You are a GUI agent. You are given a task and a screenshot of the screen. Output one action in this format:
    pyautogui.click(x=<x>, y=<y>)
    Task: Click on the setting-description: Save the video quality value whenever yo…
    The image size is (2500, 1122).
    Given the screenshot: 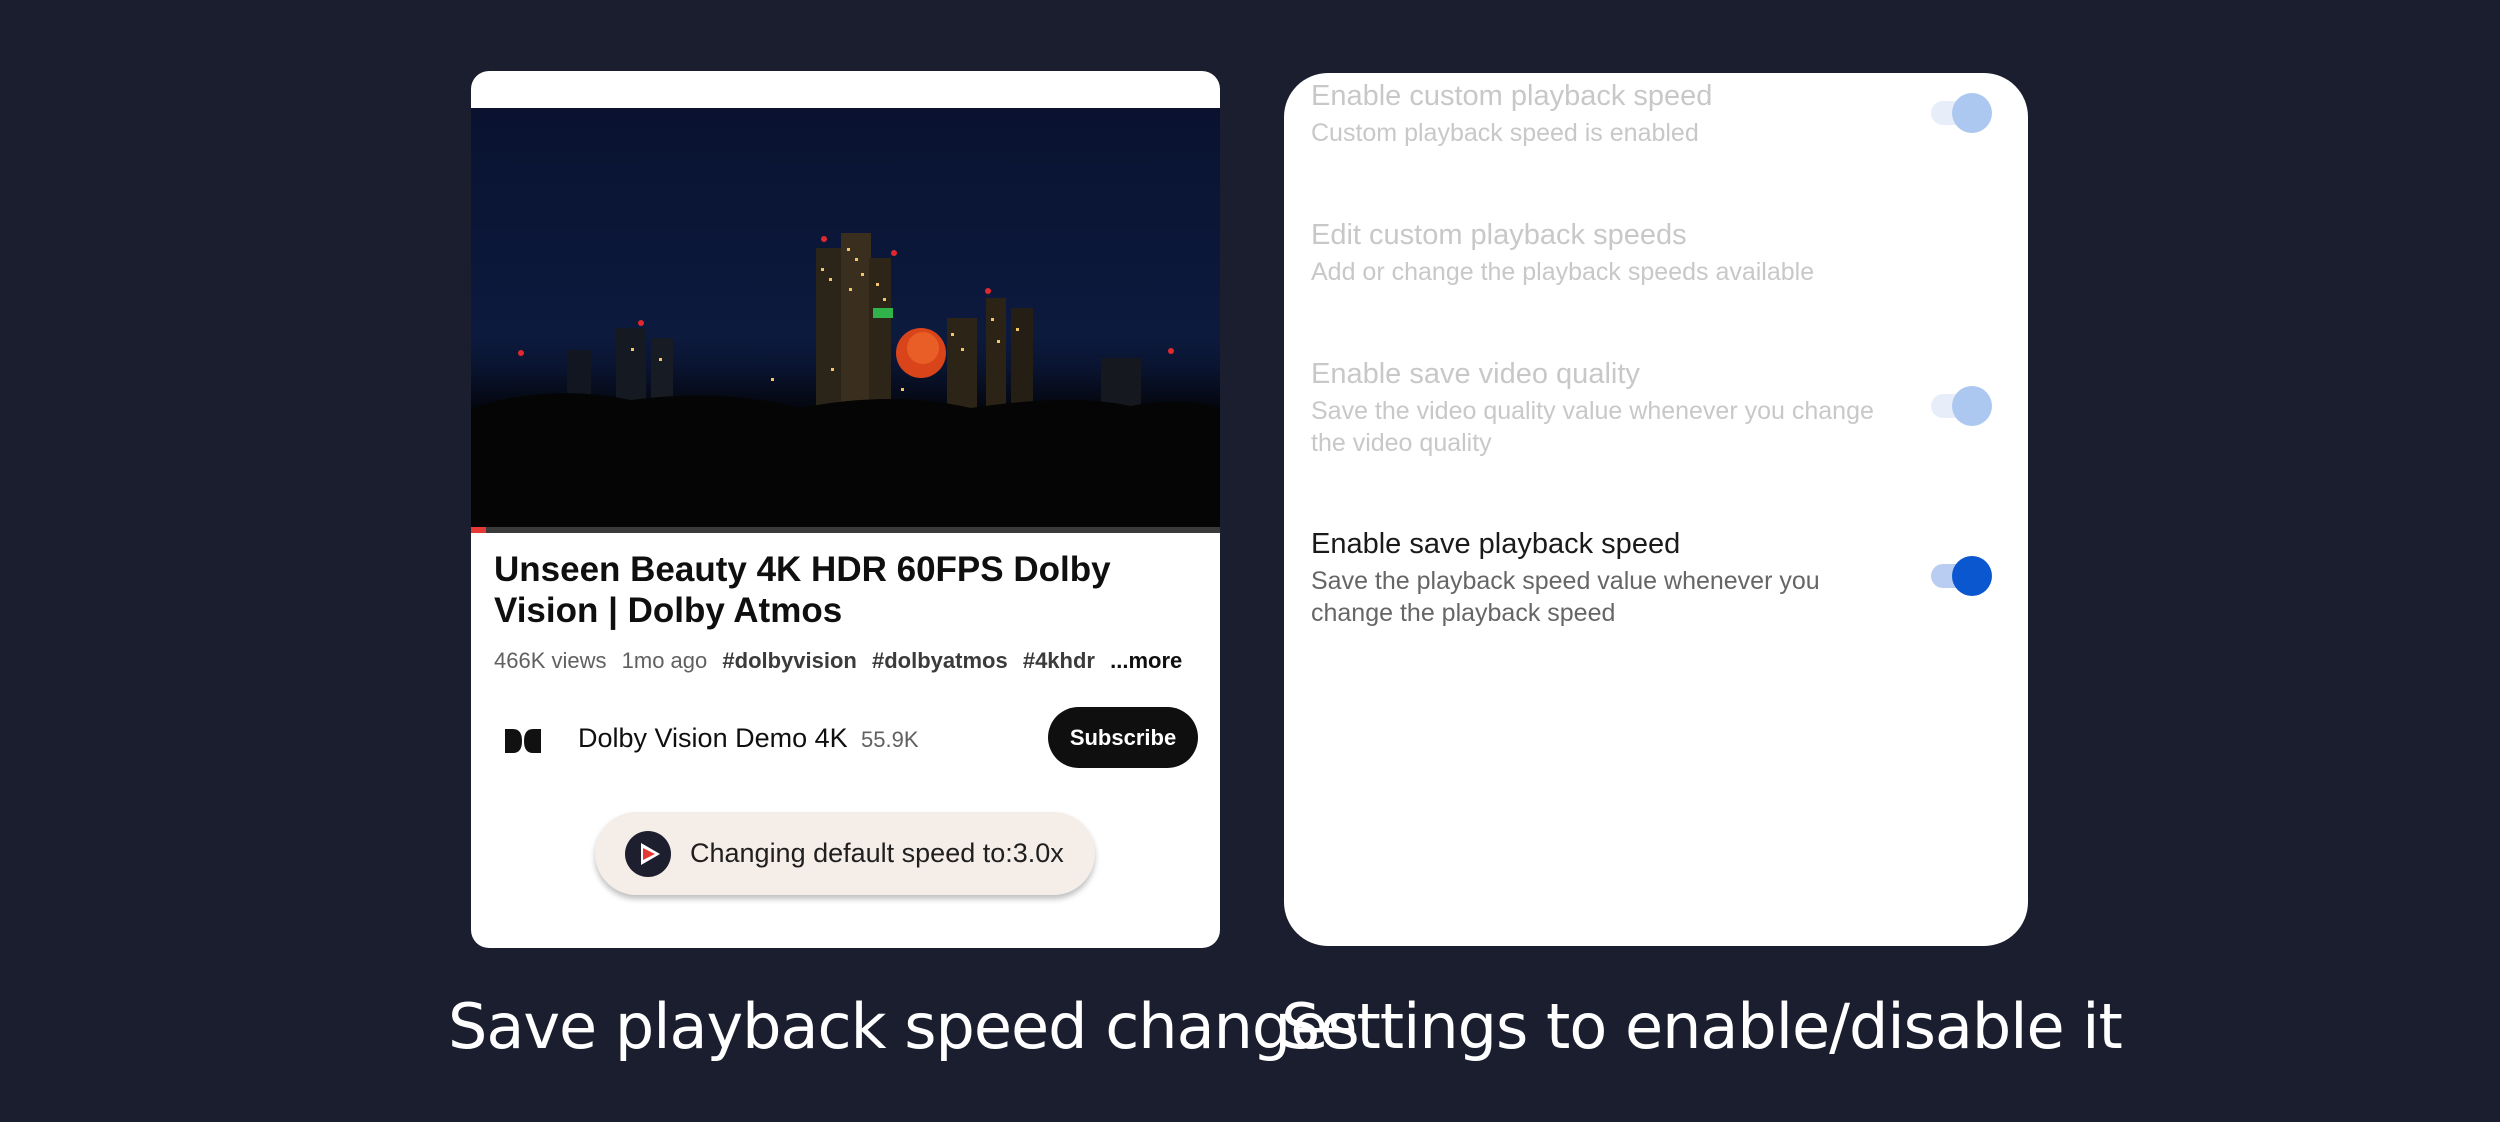 What is the action you would take?
    pyautogui.click(x=1592, y=427)
    